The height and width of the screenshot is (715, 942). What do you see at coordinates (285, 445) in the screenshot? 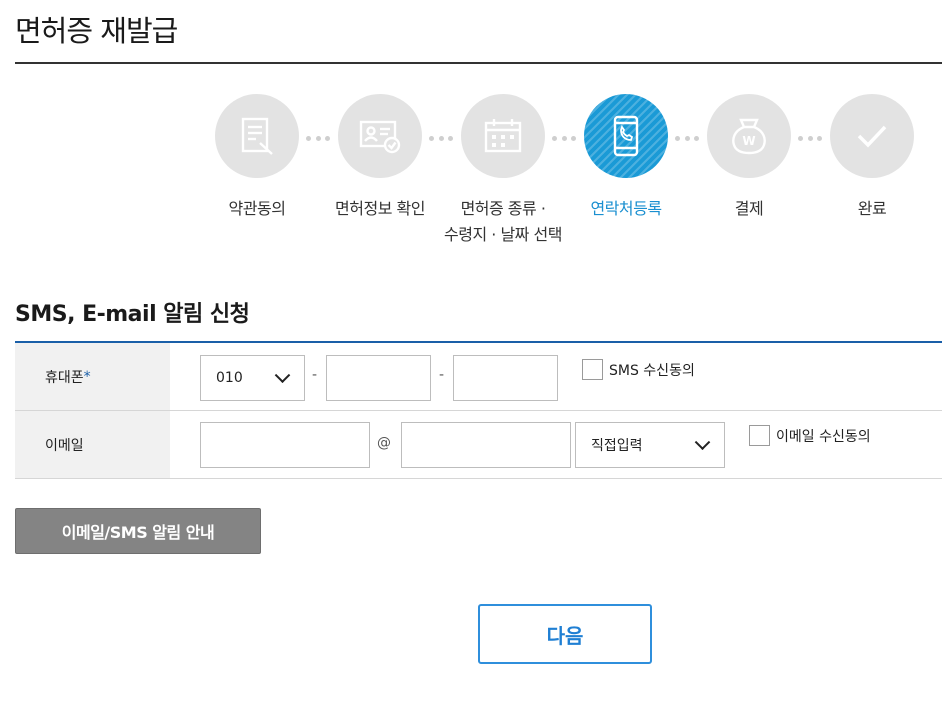
I see `email-local-input` at bounding box center [285, 445].